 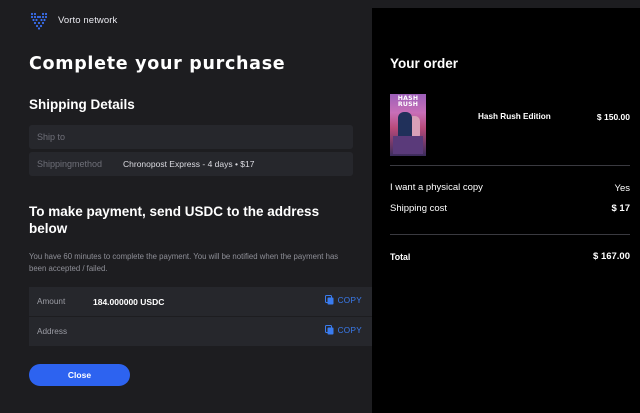 What do you see at coordinates (157, 64) in the screenshot?
I see `page-title: Complete your purchase` at bounding box center [157, 64].